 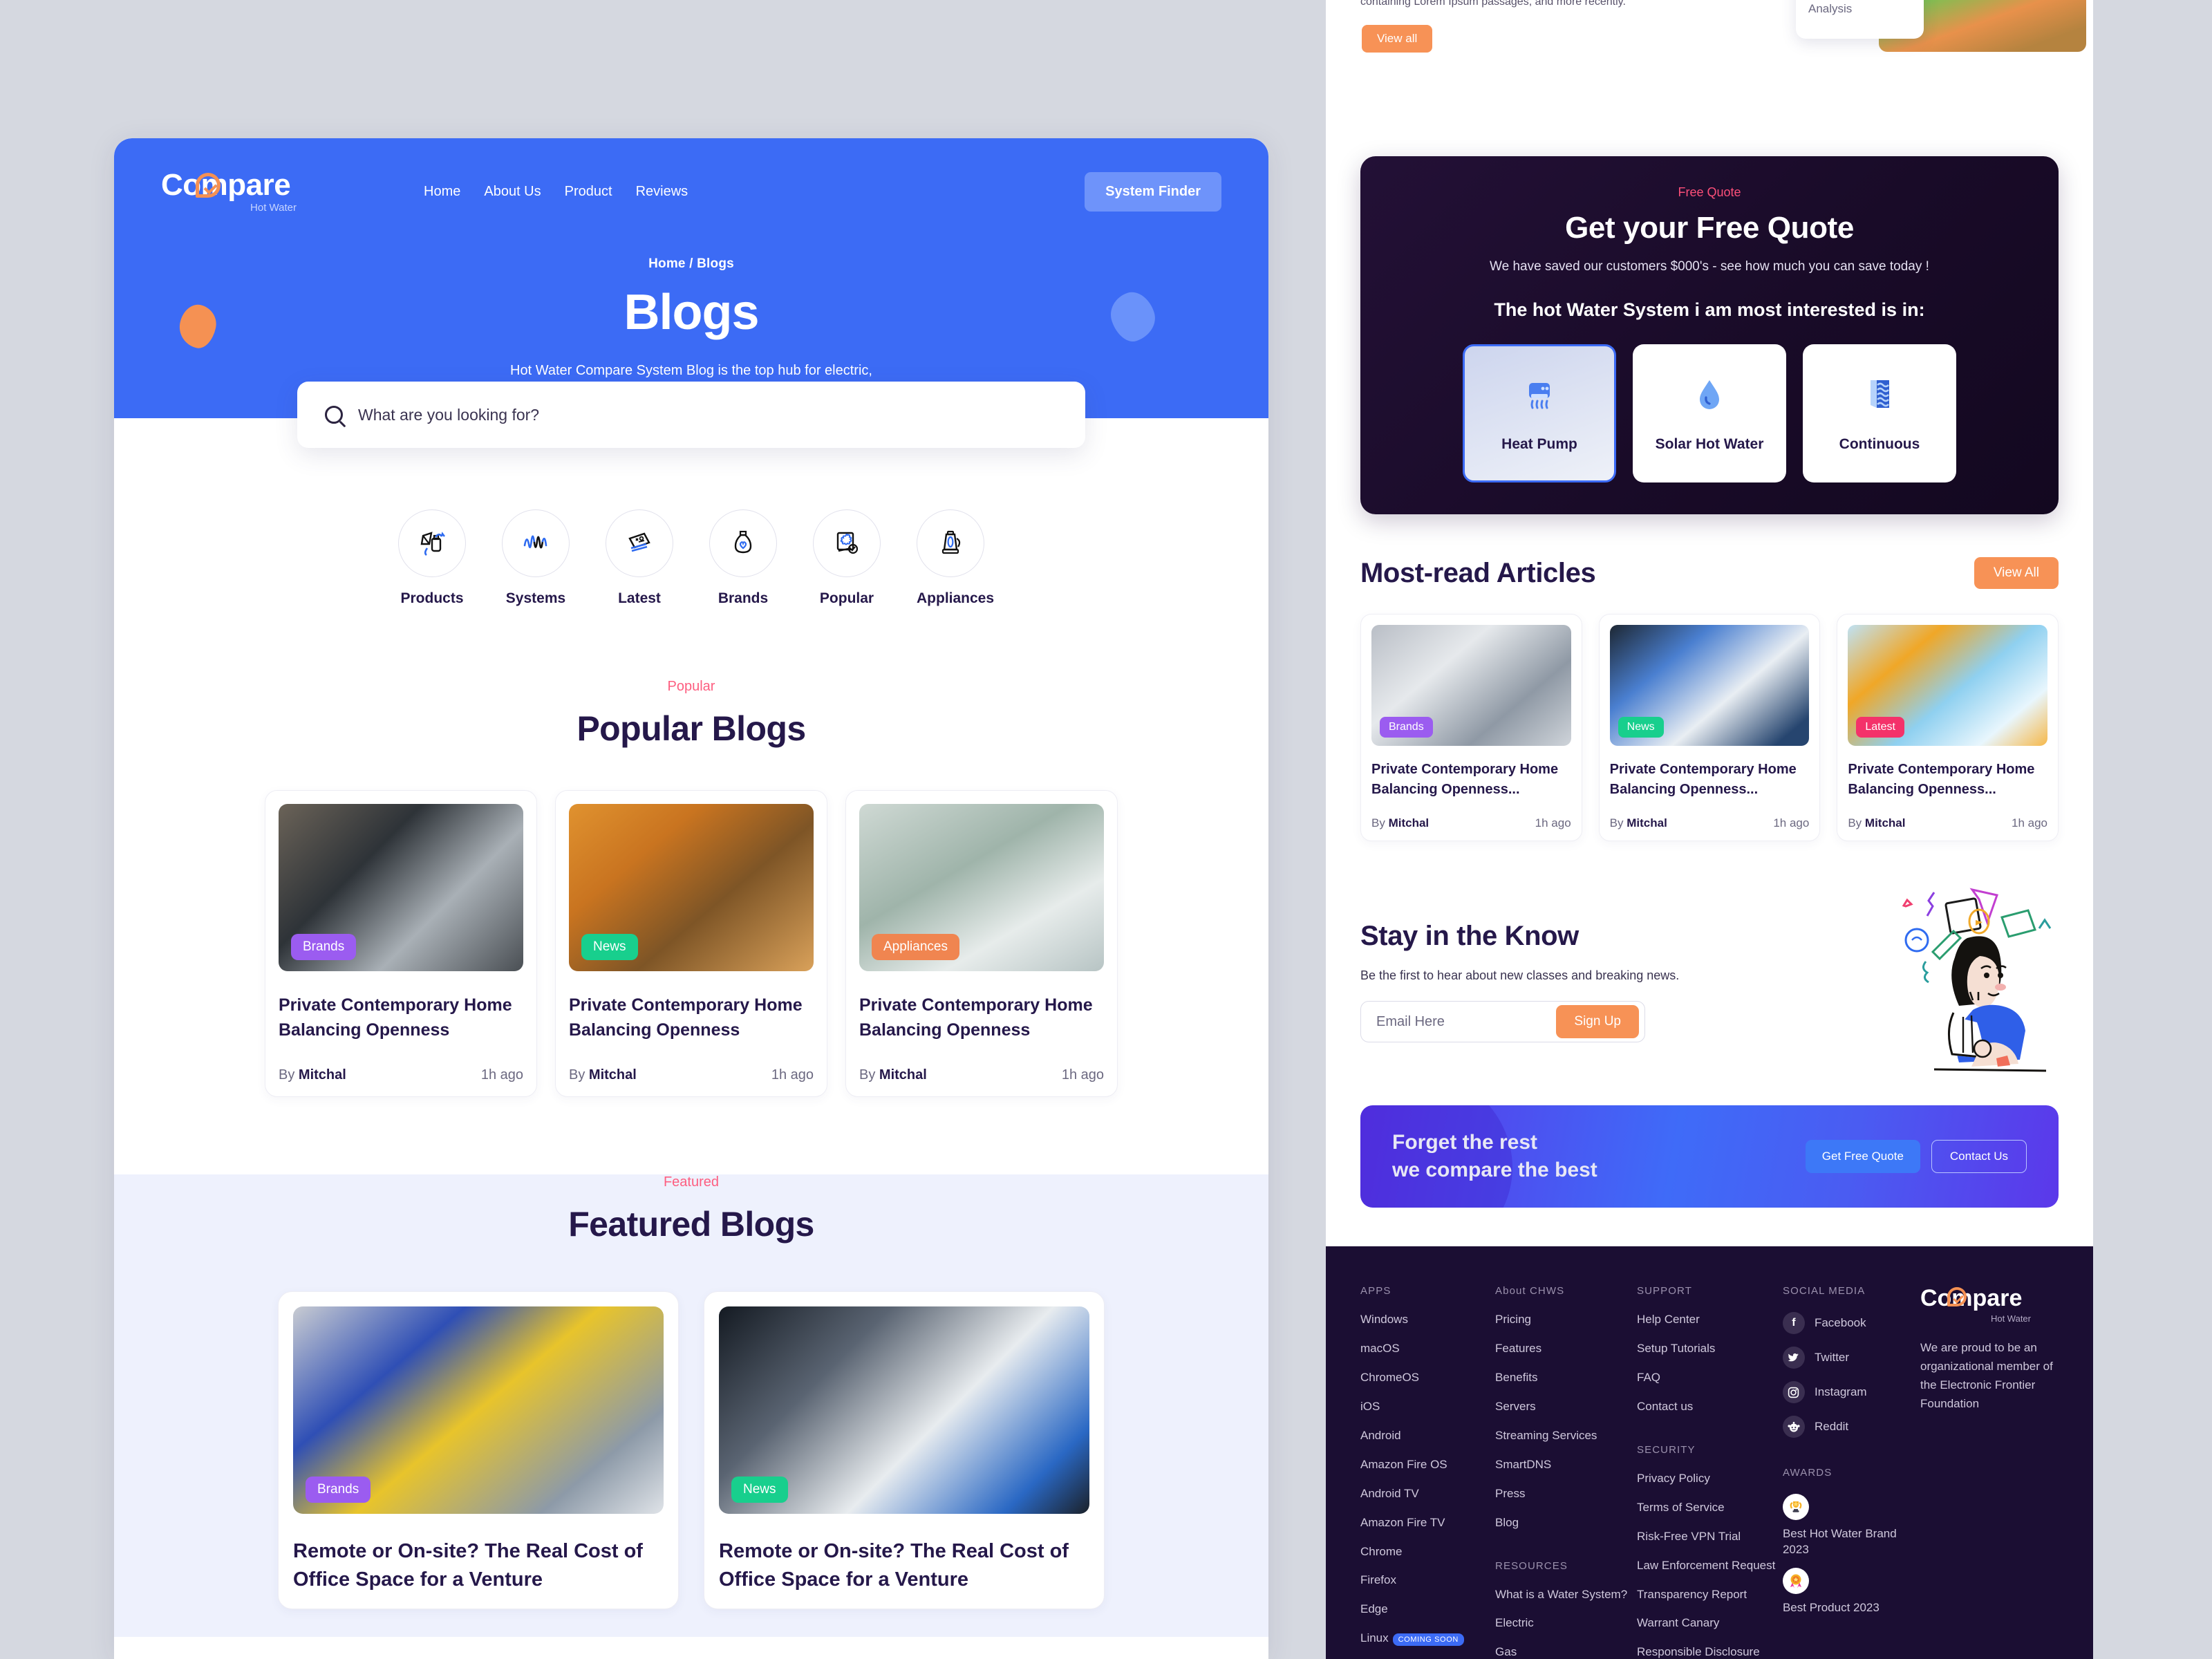 I want to click on footer-link: Law Enforcement Request, so click(x=1710, y=1566).